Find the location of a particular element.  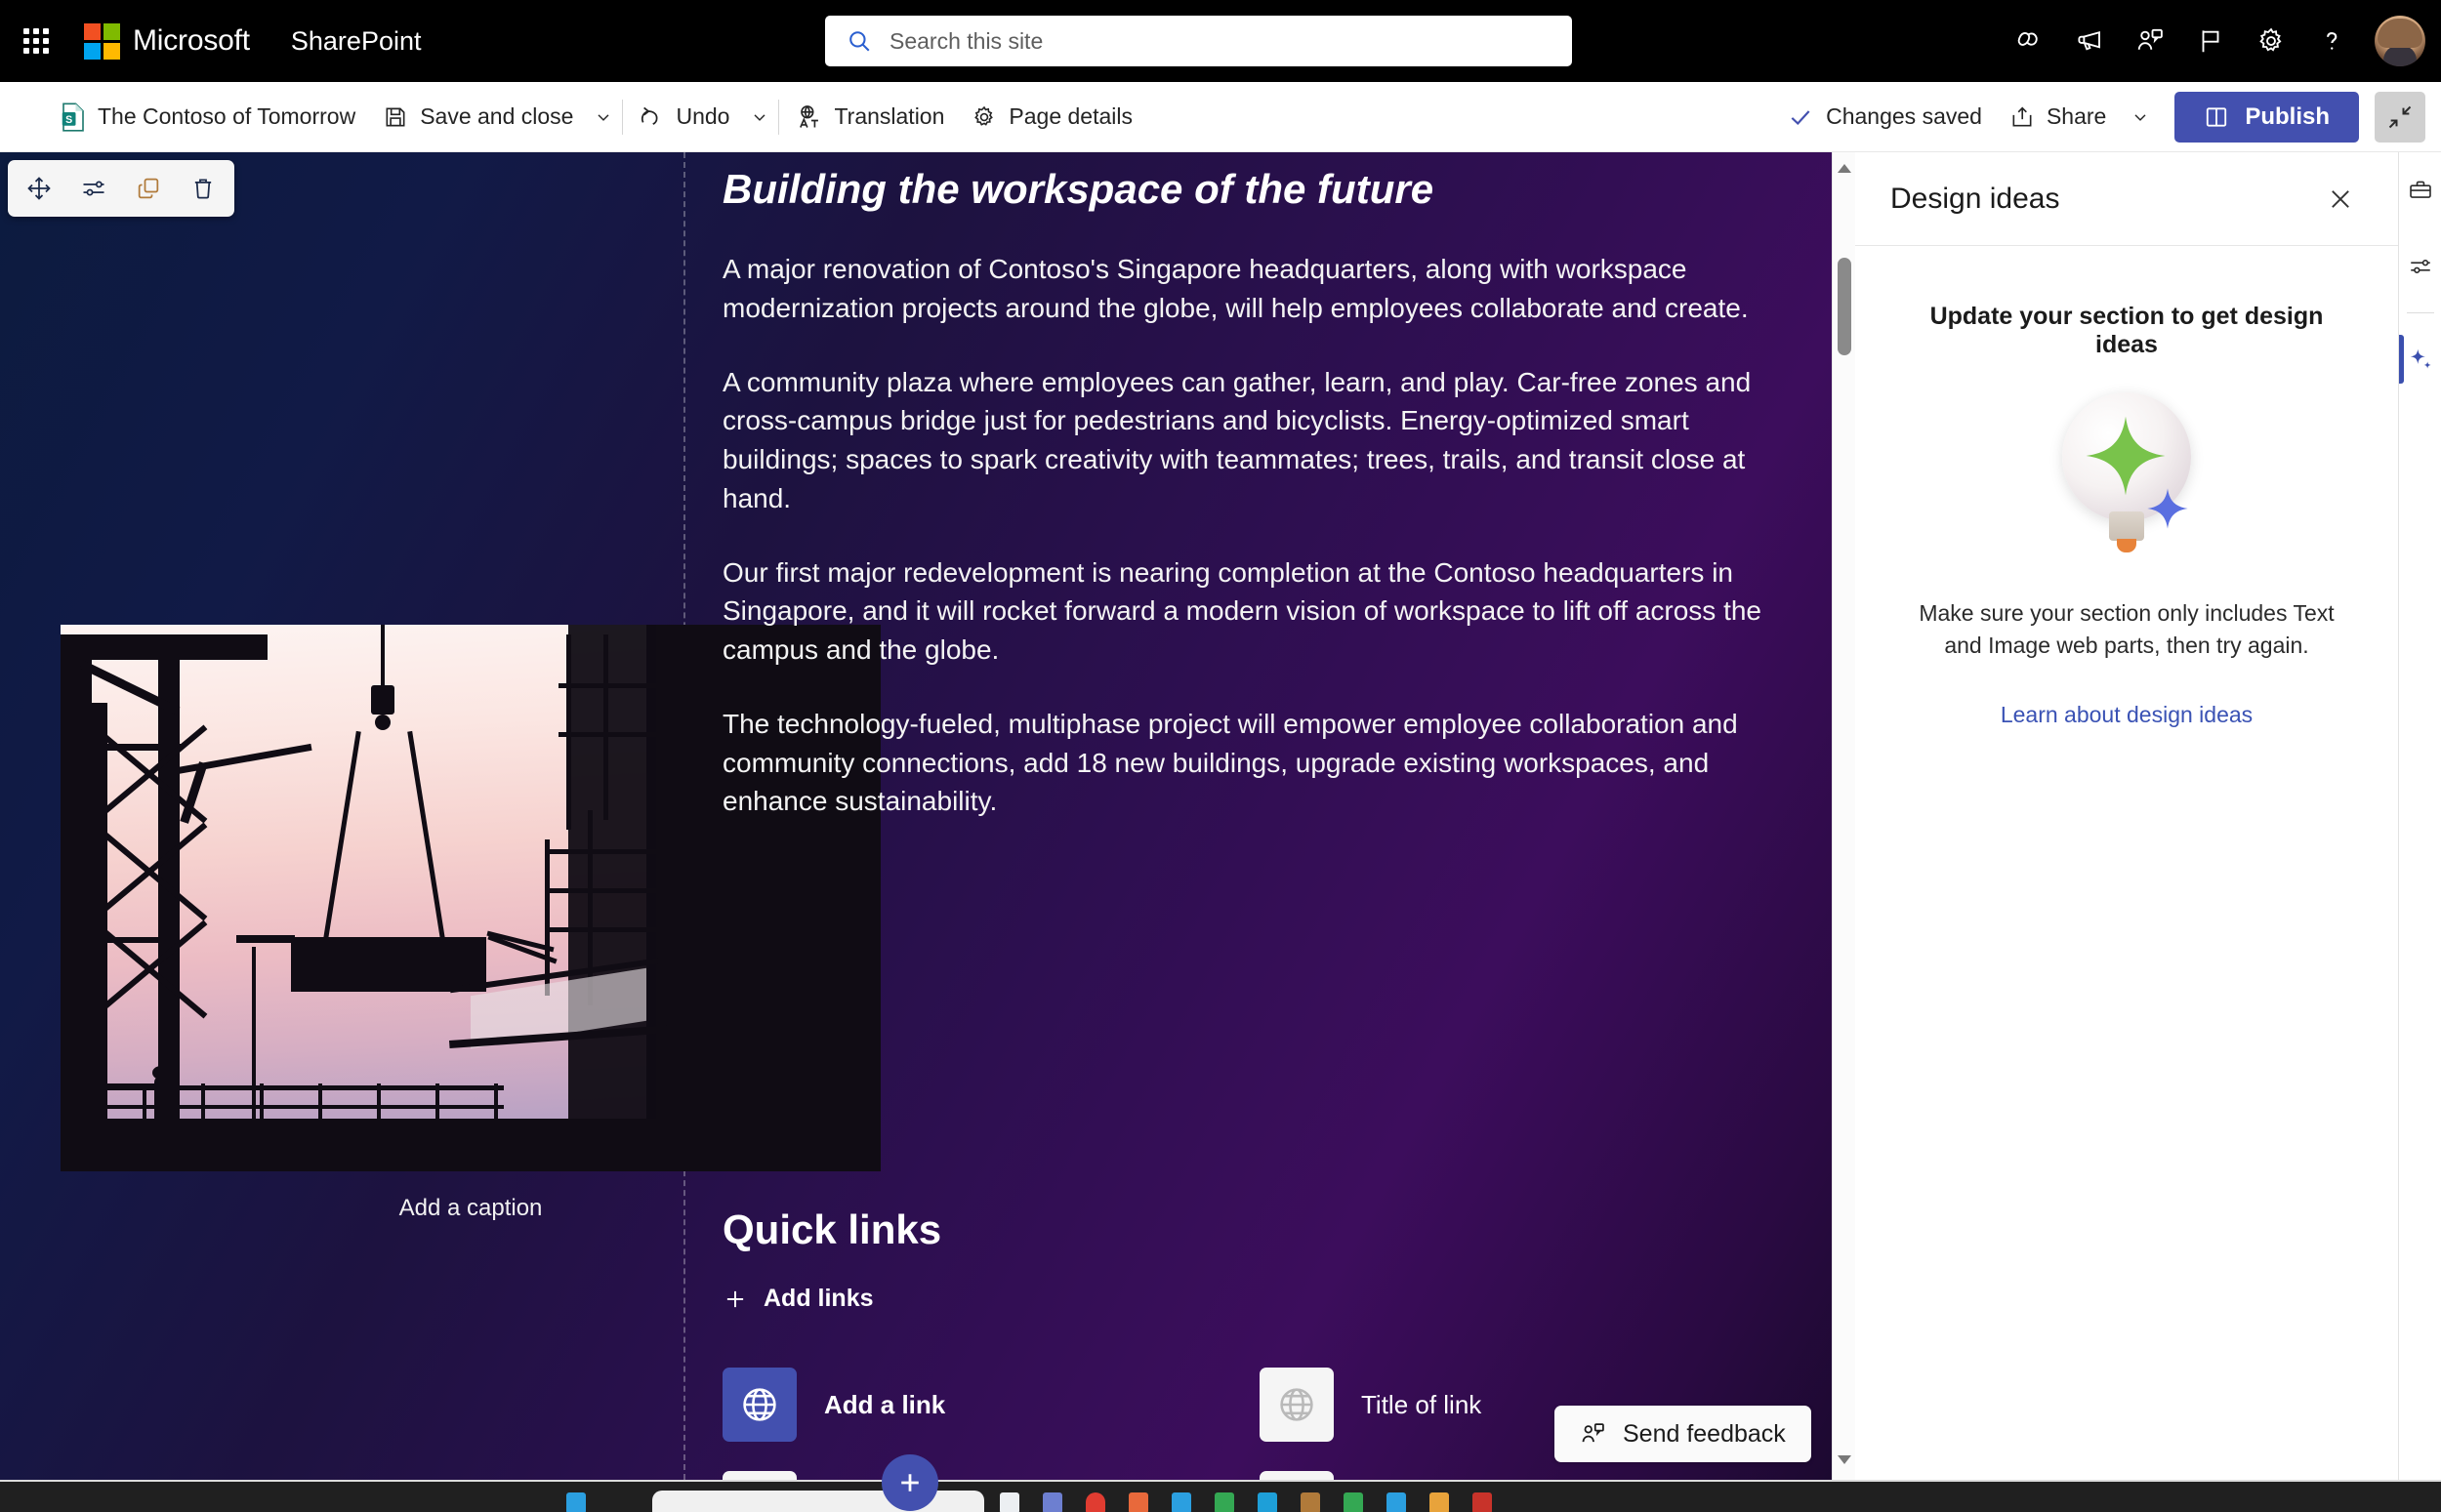

toolbar-divider is located at coordinates (623, 117).